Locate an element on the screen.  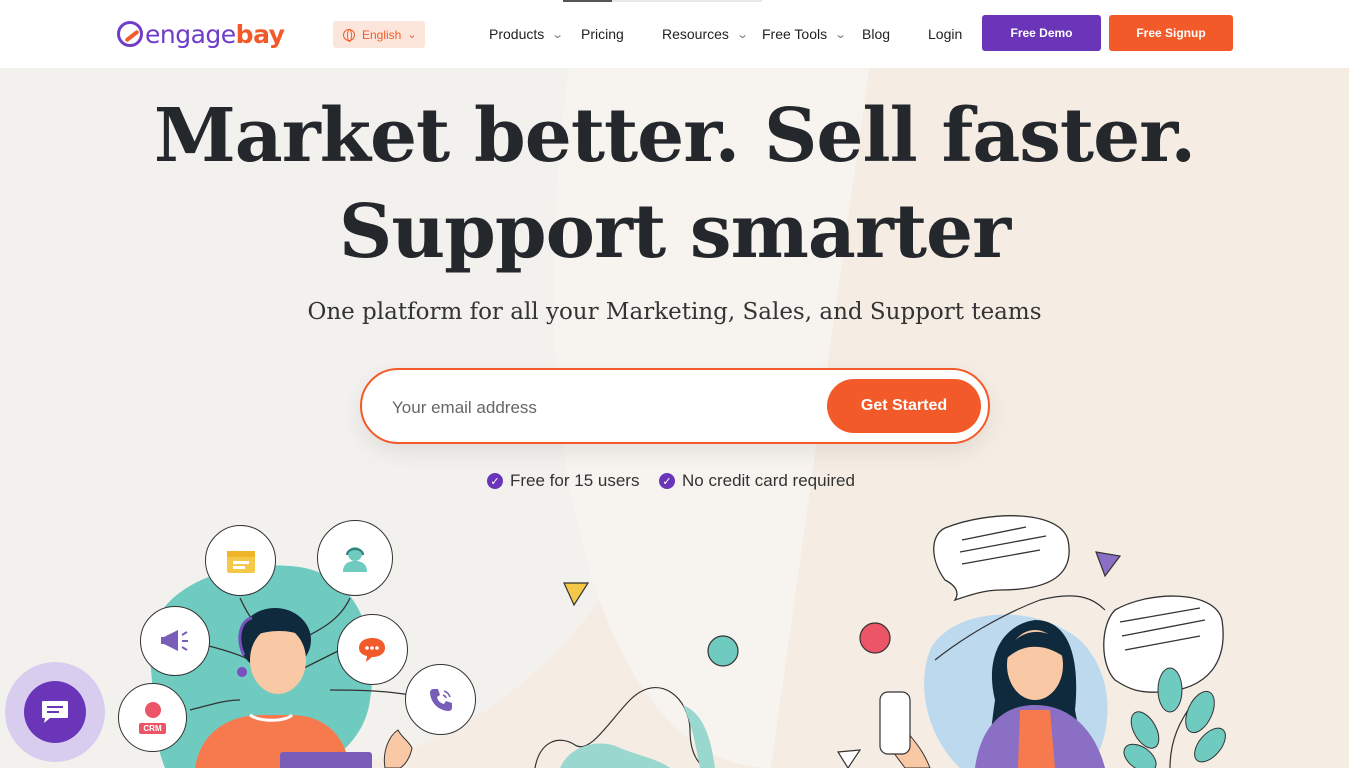
chat-message-icon is located at coordinates (55, 712).